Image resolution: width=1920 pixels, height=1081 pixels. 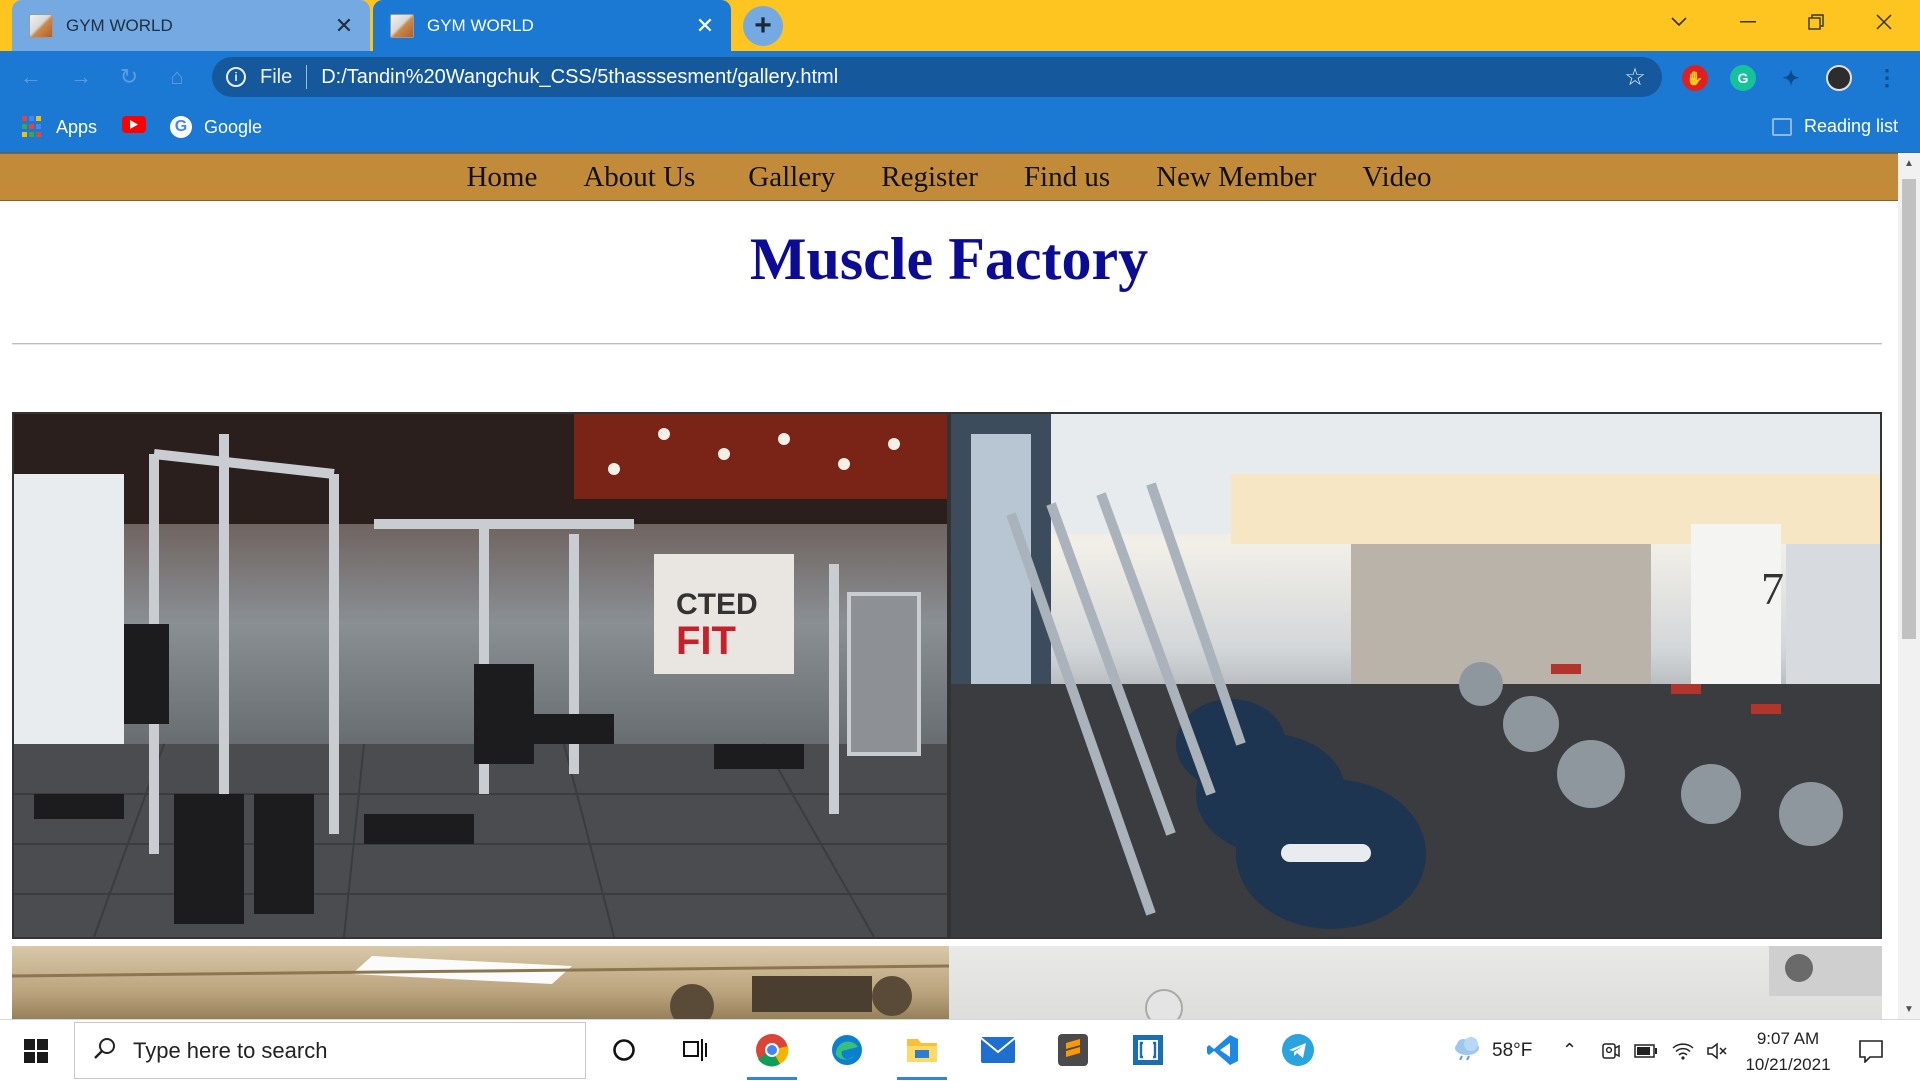 What do you see at coordinates (1909, 163) in the screenshot?
I see `scroll-up-arrow-icon: ▲` at bounding box center [1909, 163].